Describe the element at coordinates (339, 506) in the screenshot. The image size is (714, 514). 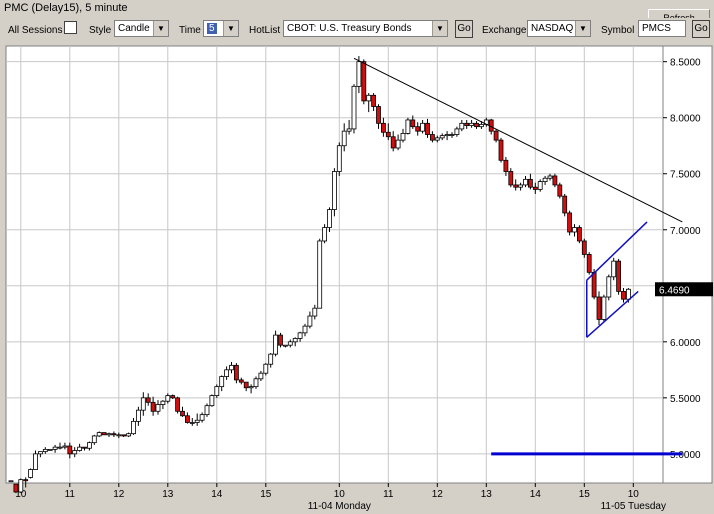
I see `session-label: 11-04 Monday` at that location.